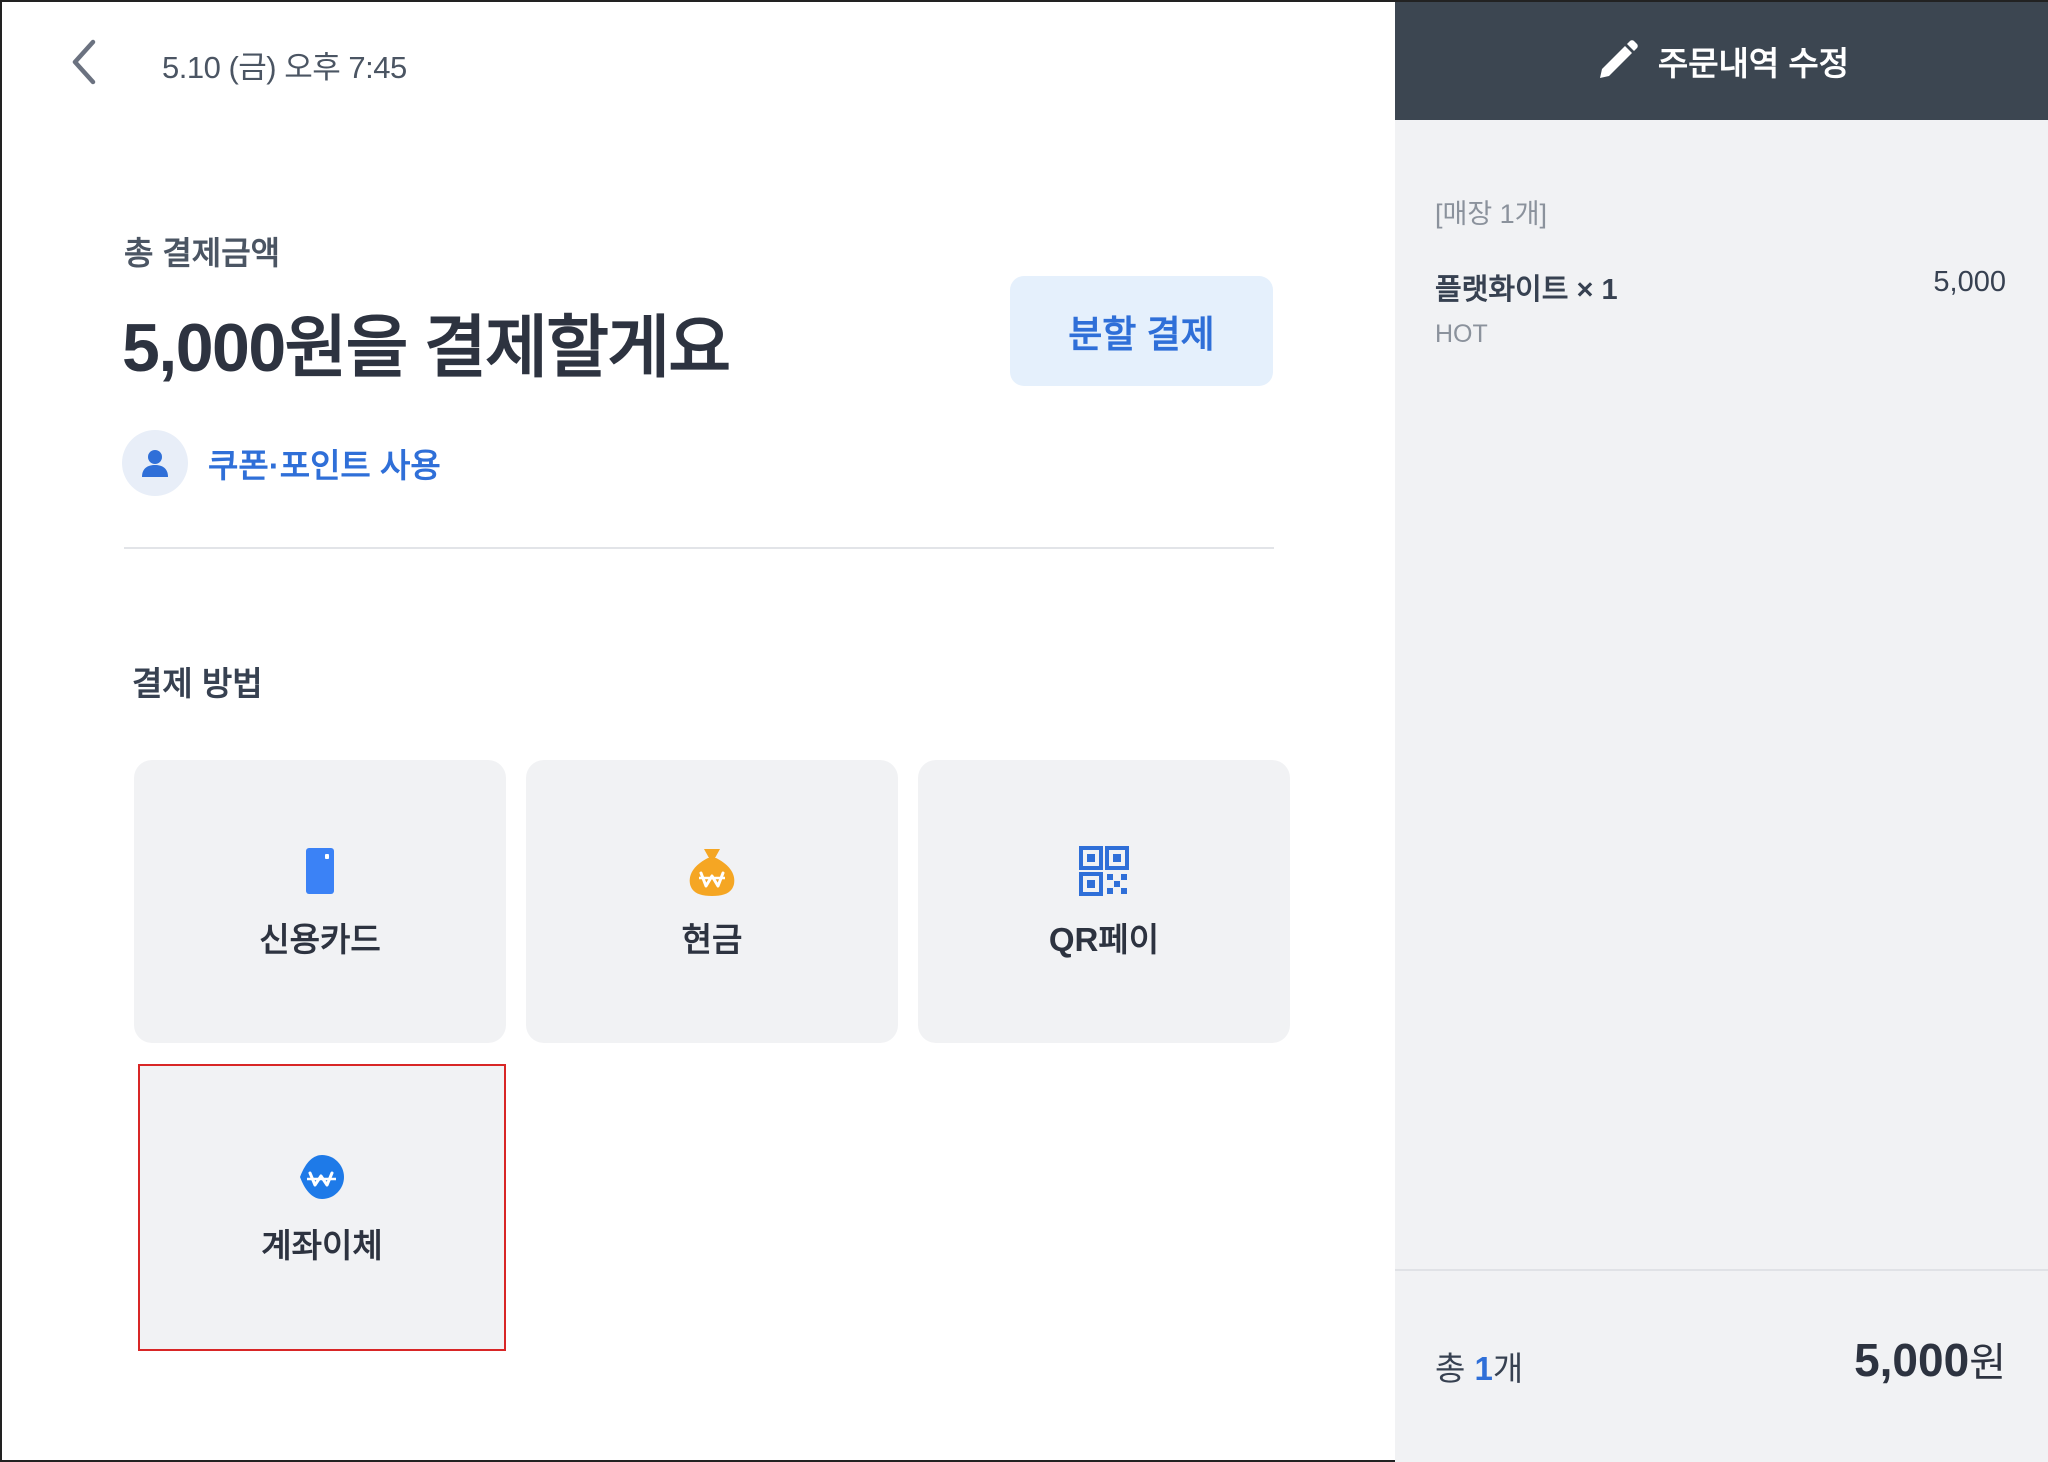  I want to click on coupon-point-button: 쿠폰·포인트 사용, so click(281, 463).